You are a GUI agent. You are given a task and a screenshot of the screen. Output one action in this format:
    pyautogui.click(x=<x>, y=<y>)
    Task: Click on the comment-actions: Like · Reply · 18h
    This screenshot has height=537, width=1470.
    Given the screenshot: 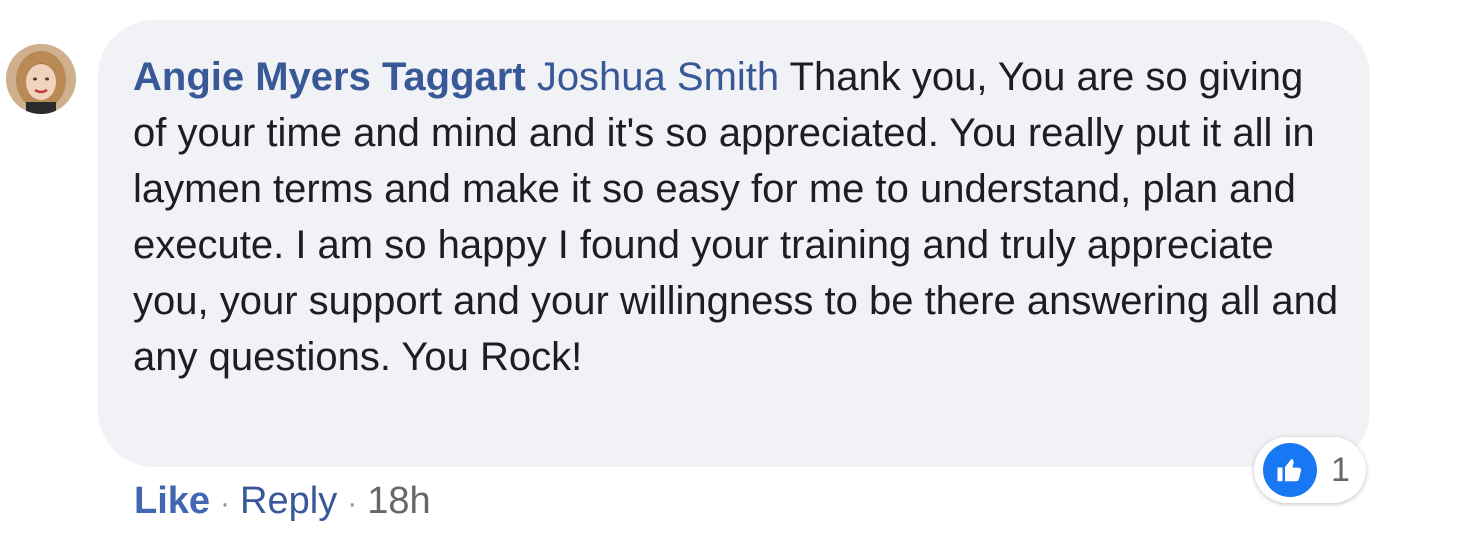 What is the action you would take?
    pyautogui.click(x=282, y=502)
    